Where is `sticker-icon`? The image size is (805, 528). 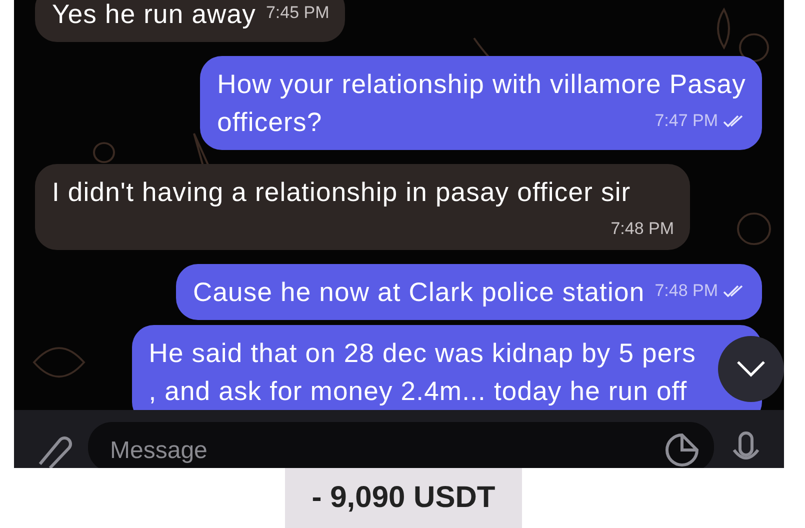
sticker-icon is located at coordinates (682, 450).